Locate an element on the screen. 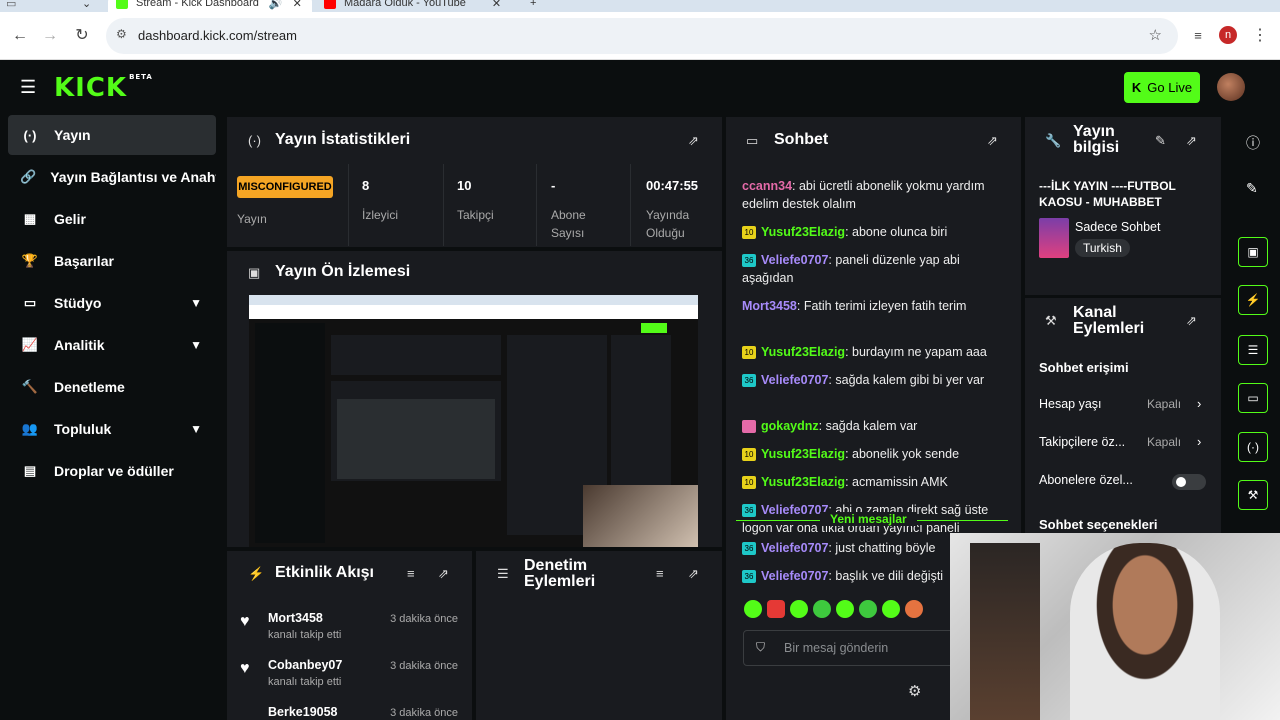 The image size is (1280, 720). stream-preview-video is located at coordinates (473, 421).